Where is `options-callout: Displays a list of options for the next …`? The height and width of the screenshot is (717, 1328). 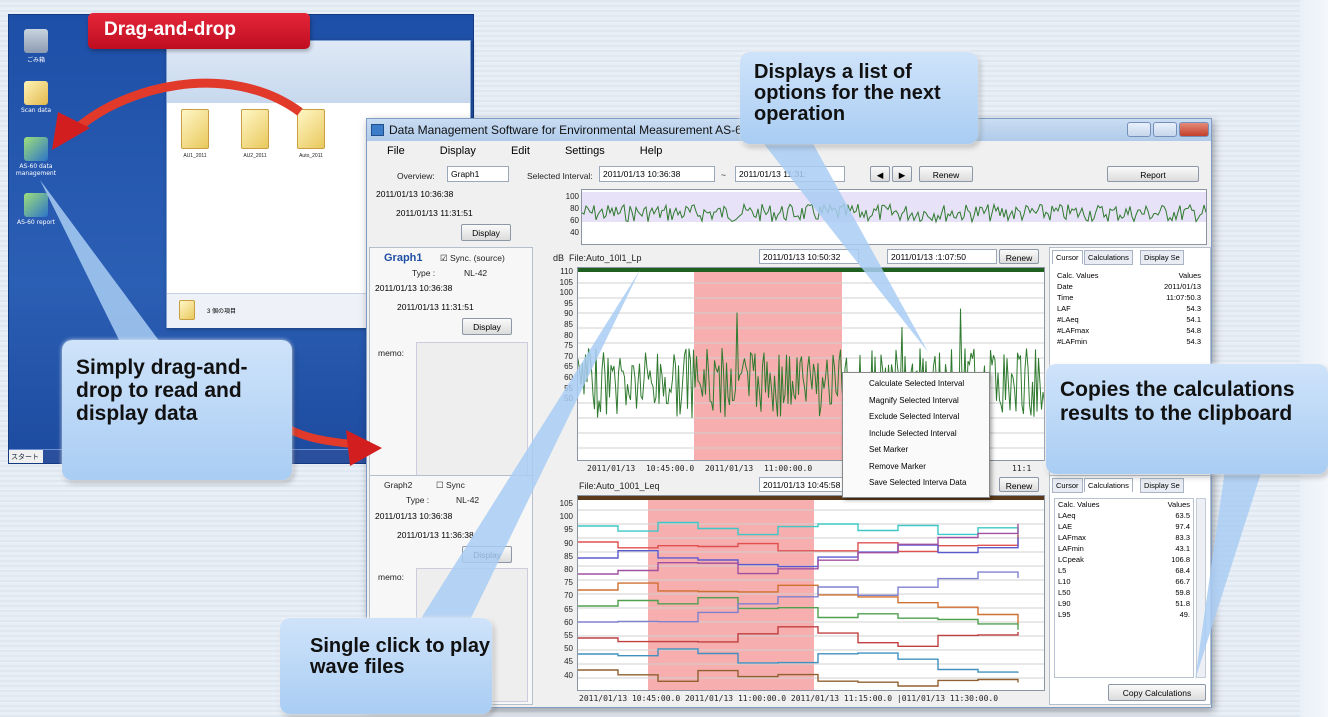
options-callout: Displays a list of options for the next … is located at coordinates (859, 98).